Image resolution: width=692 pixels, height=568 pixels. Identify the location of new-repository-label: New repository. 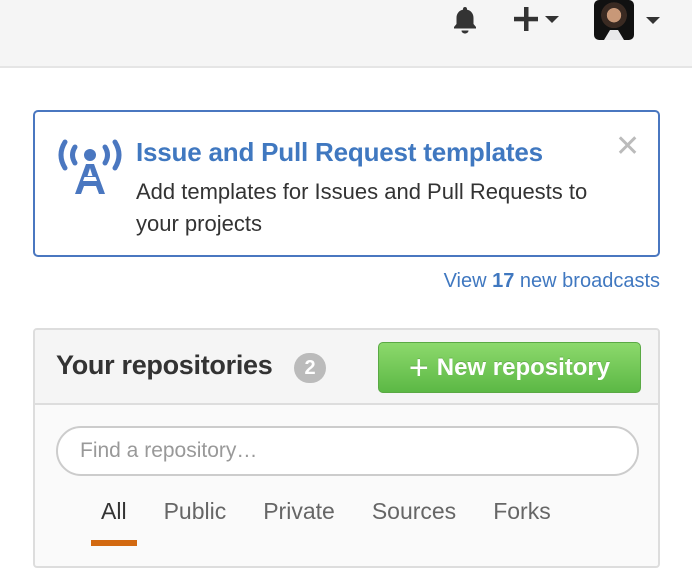
(523, 367).